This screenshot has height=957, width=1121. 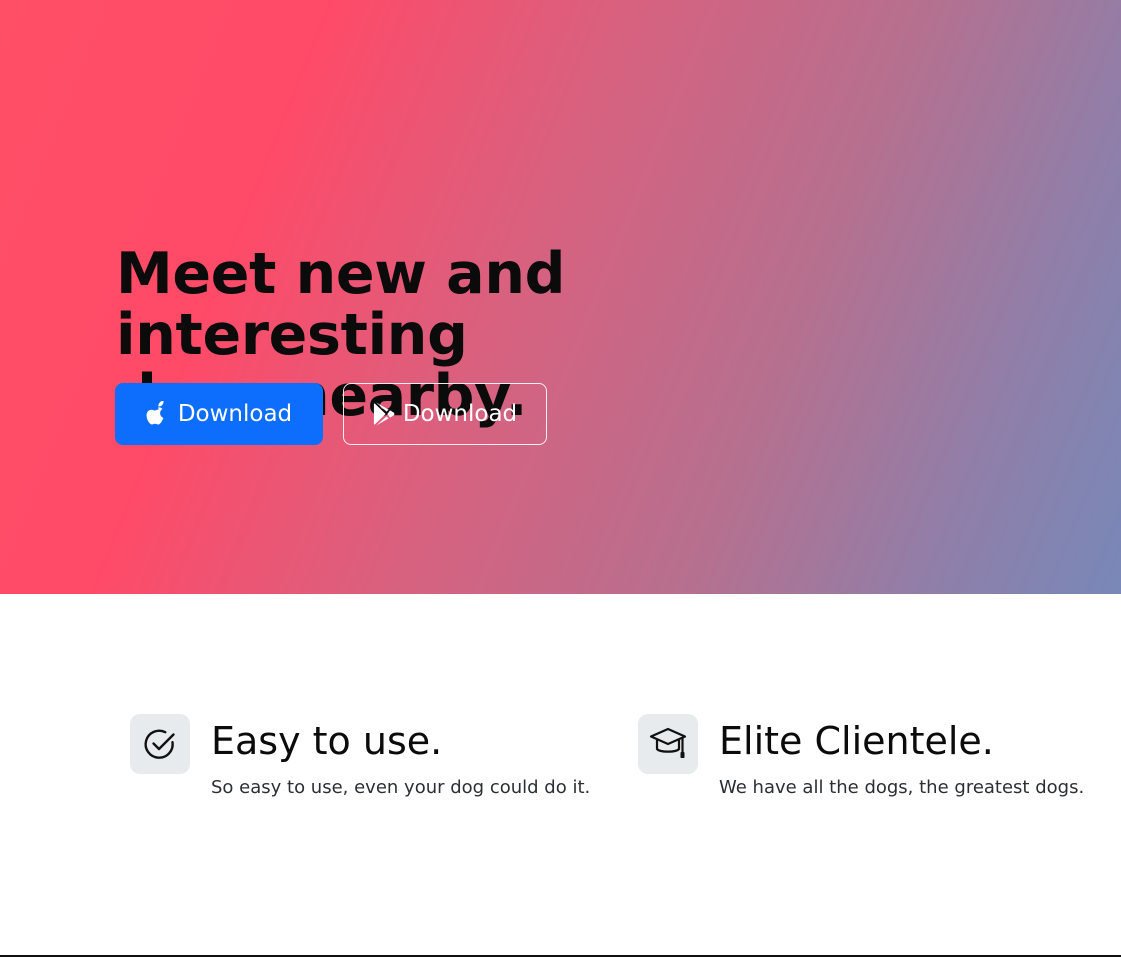 I want to click on feature-title: Easy to use., so click(x=327, y=741).